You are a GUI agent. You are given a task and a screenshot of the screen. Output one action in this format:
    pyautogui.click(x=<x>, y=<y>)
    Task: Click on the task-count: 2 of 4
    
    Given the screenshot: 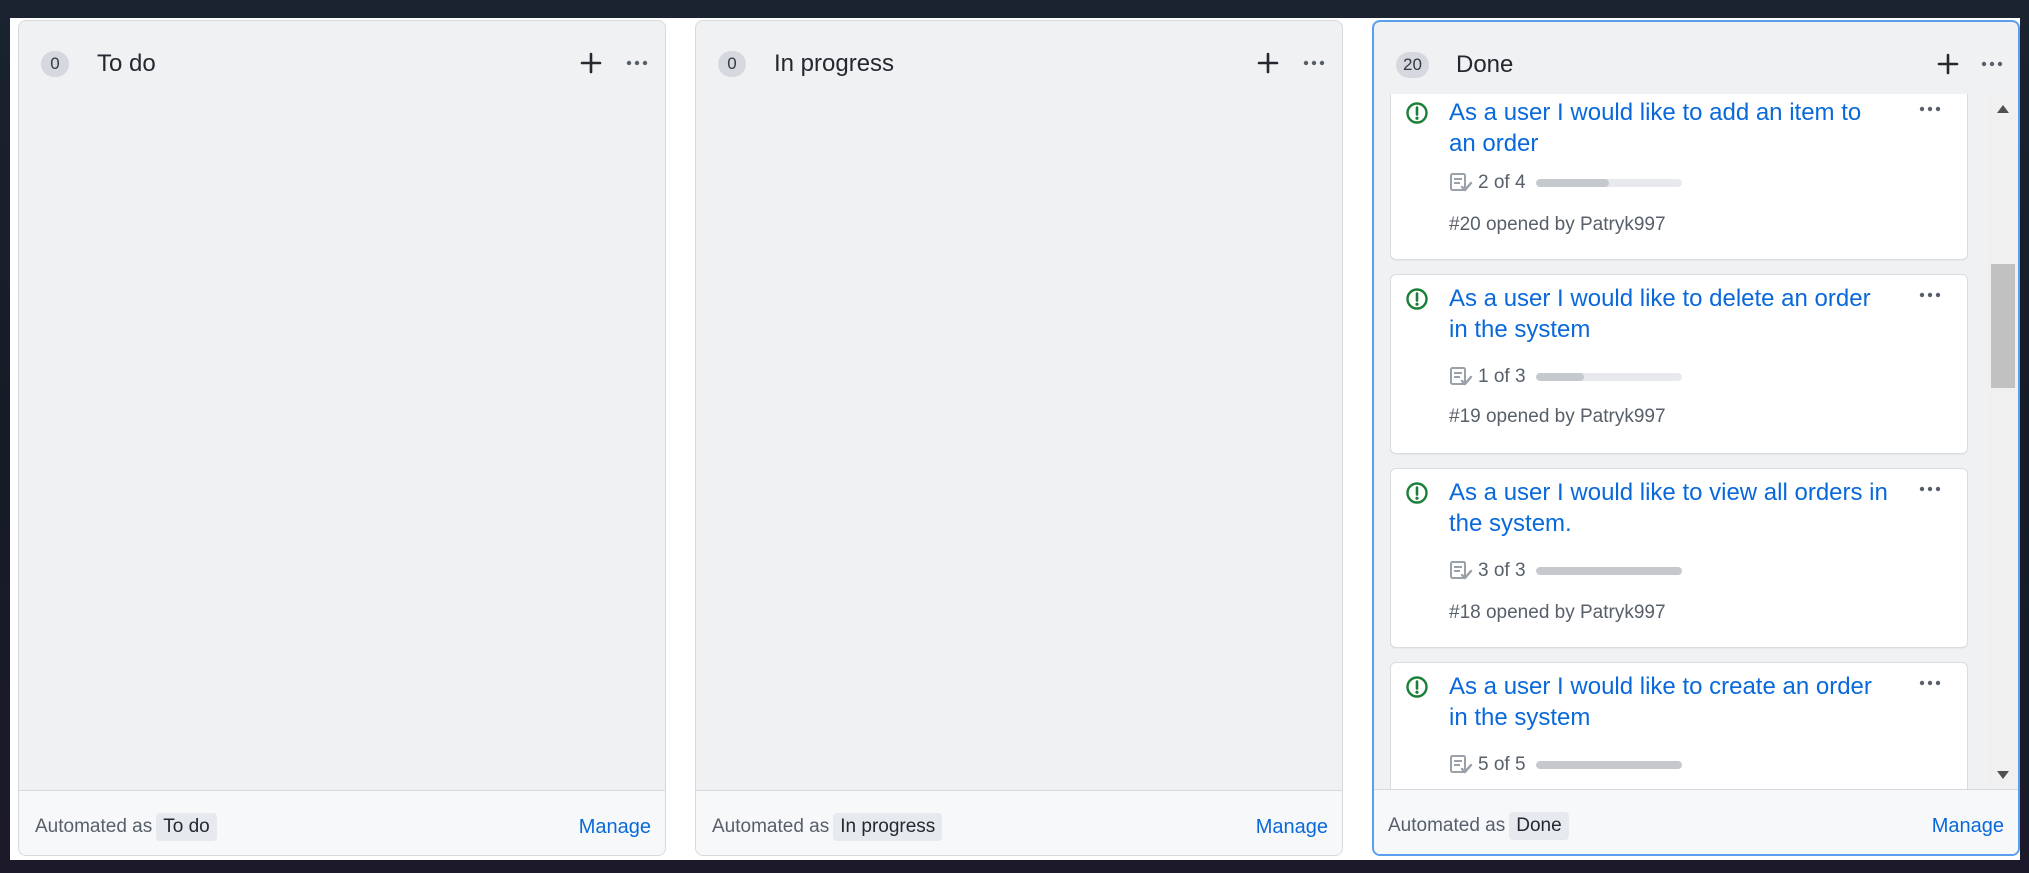 What is the action you would take?
    pyautogui.click(x=1502, y=182)
    